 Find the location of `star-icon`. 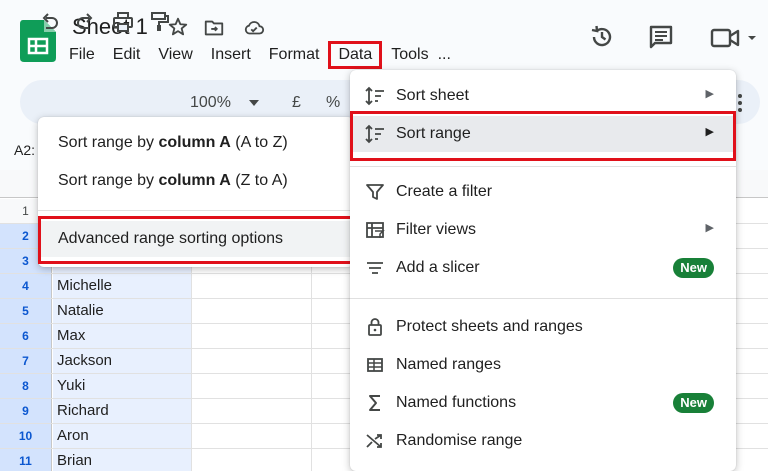

star-icon is located at coordinates (178, 27).